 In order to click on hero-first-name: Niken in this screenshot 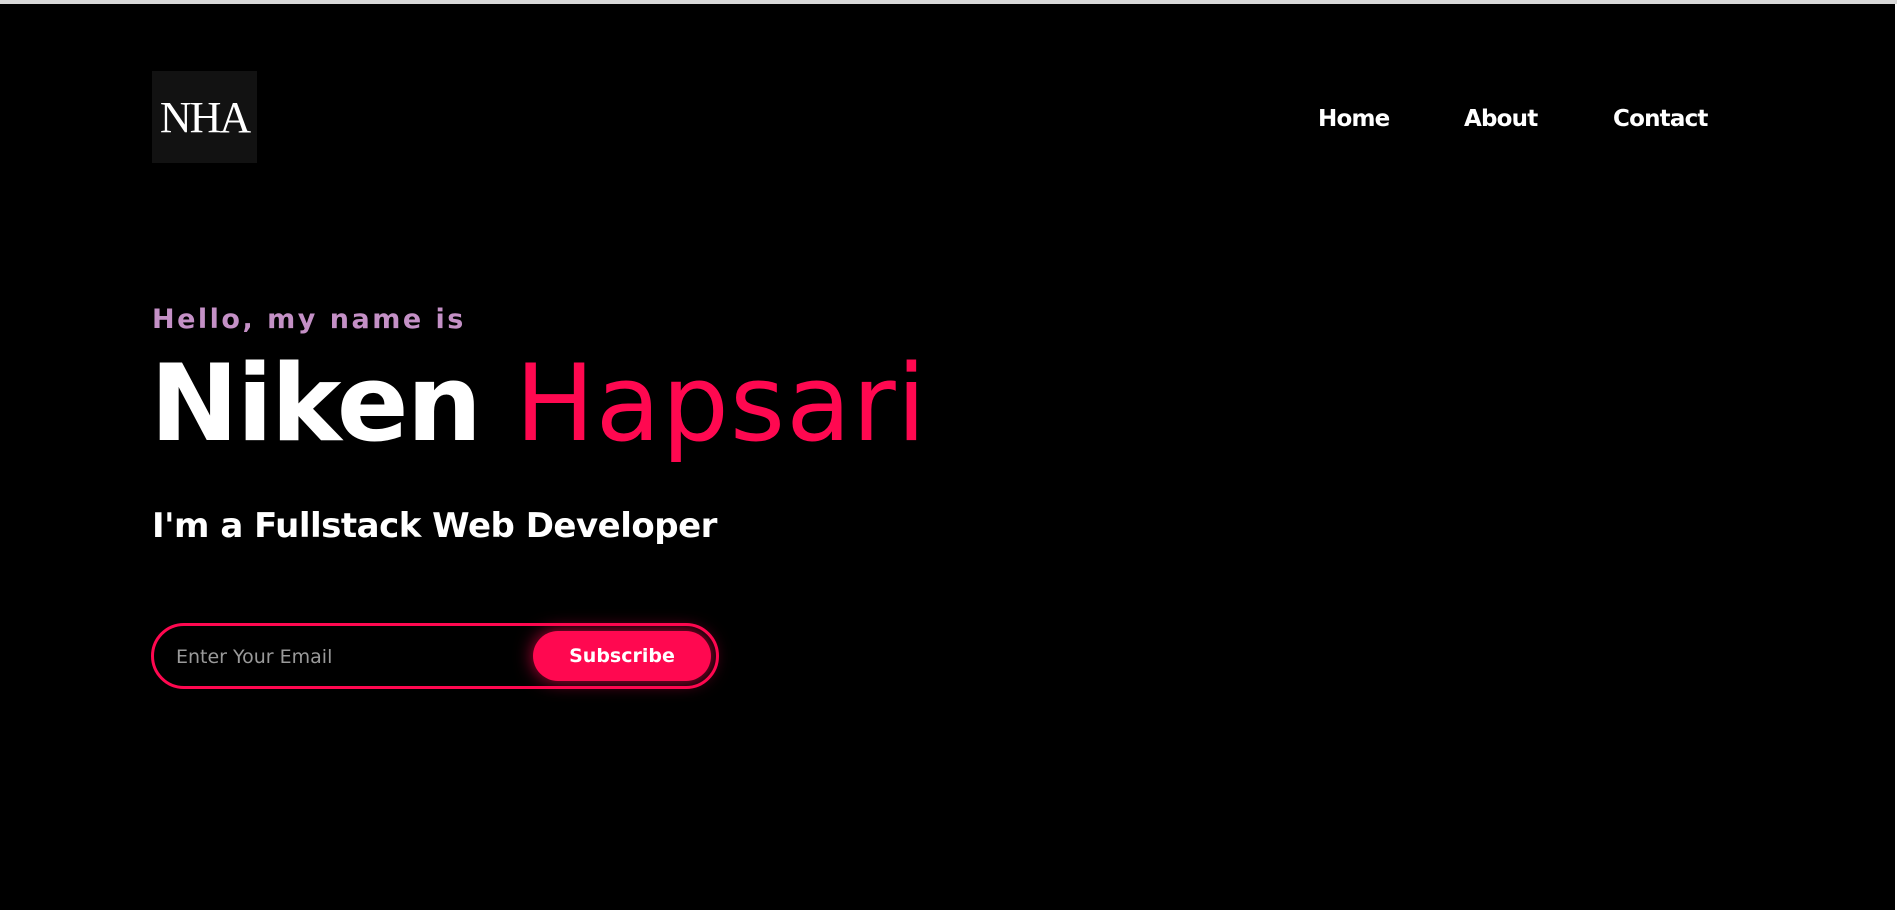, I will do `click(316, 403)`.